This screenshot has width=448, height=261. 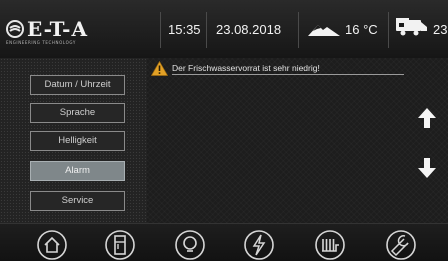 What do you see at coordinates (259, 245) in the screenshot?
I see `power-icon` at bounding box center [259, 245].